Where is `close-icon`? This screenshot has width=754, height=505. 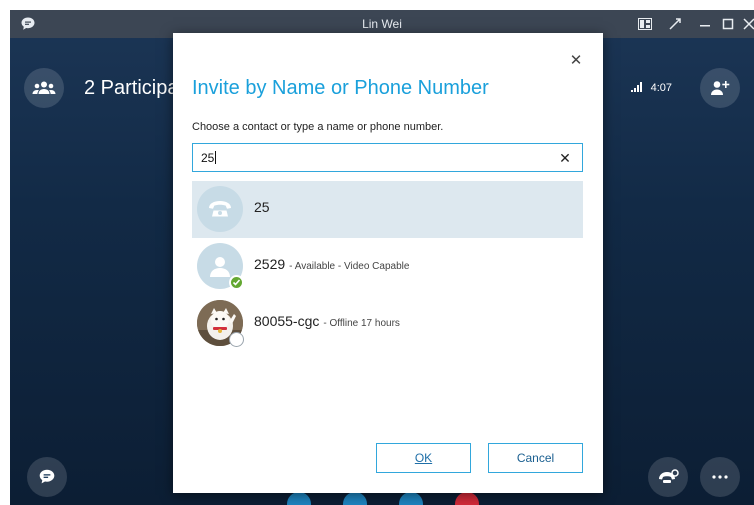 close-icon is located at coordinates (746, 24).